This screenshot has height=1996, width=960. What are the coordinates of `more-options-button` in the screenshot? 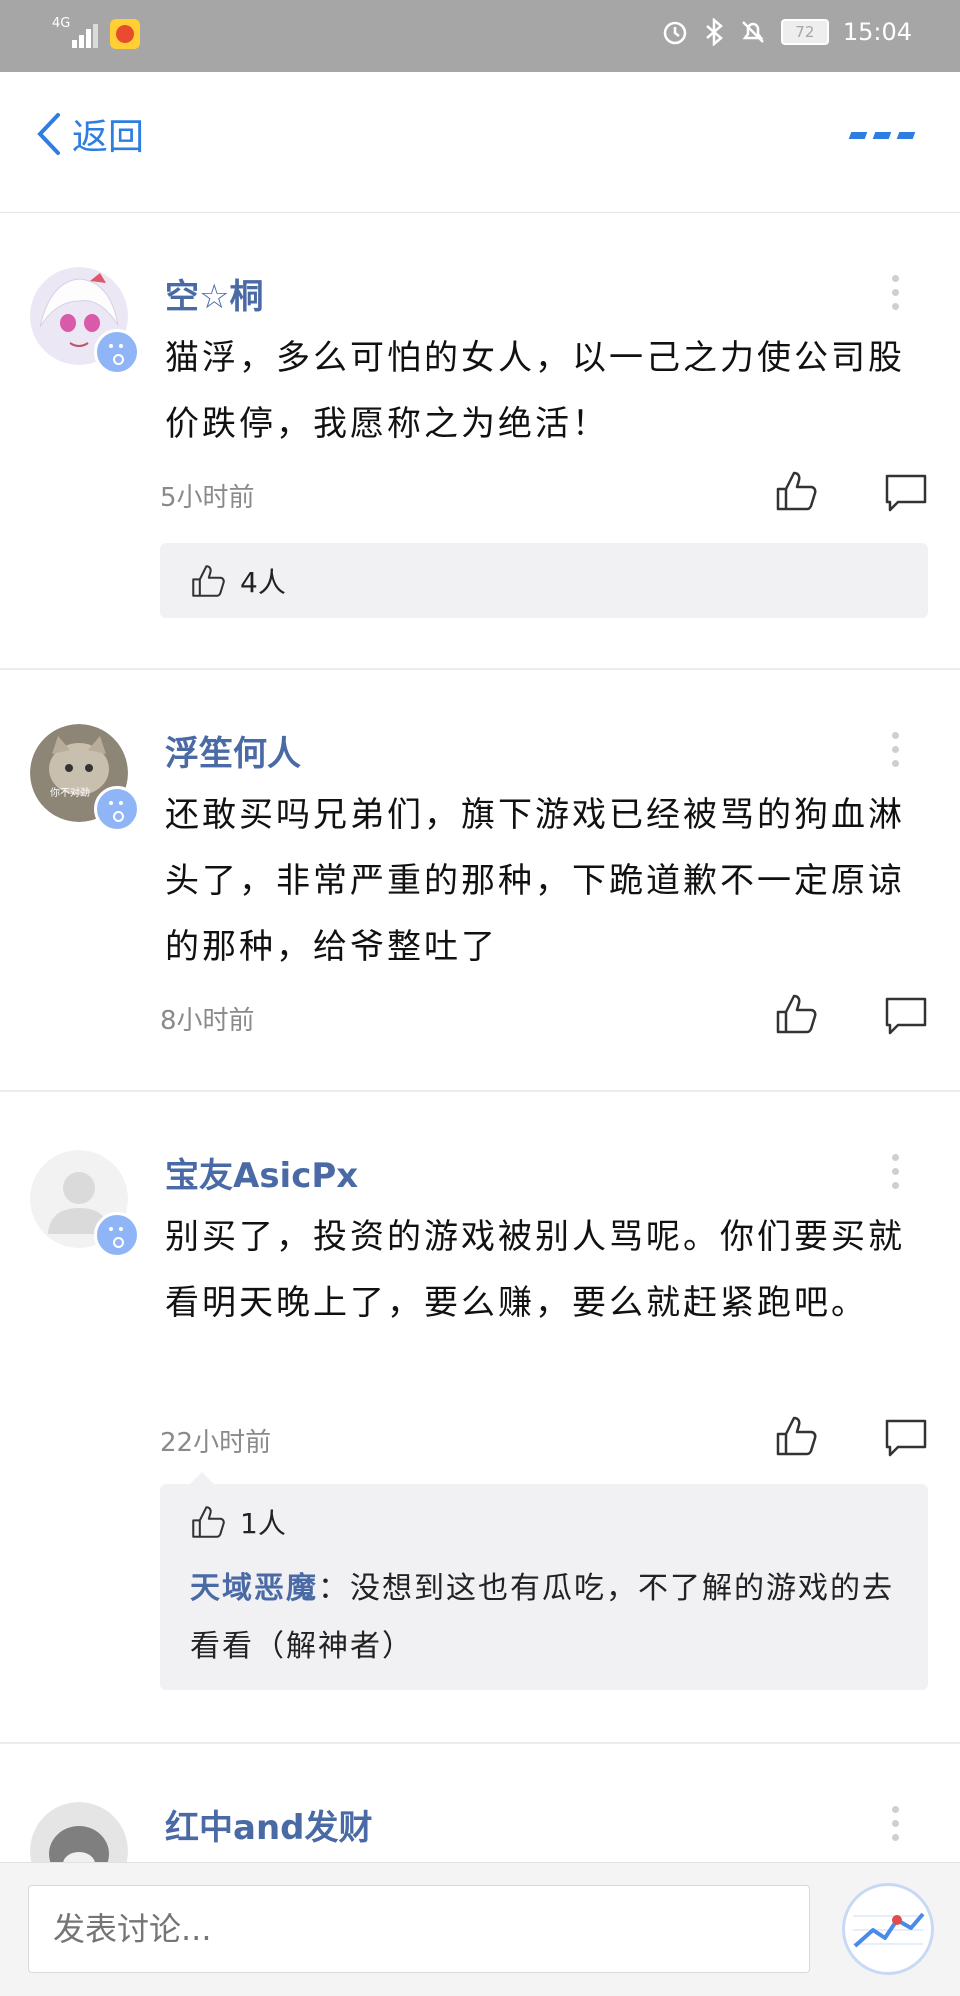 It's located at (882, 135).